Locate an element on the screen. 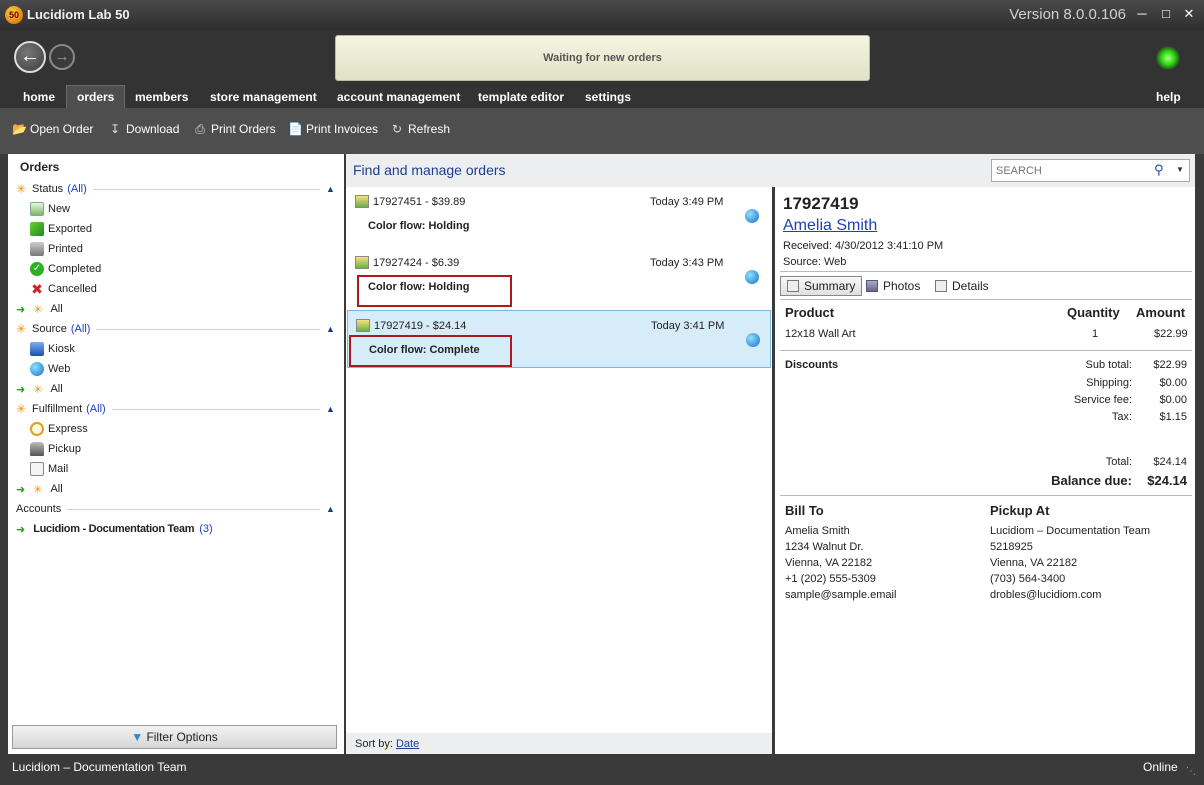  clock-icon is located at coordinates (37, 429).